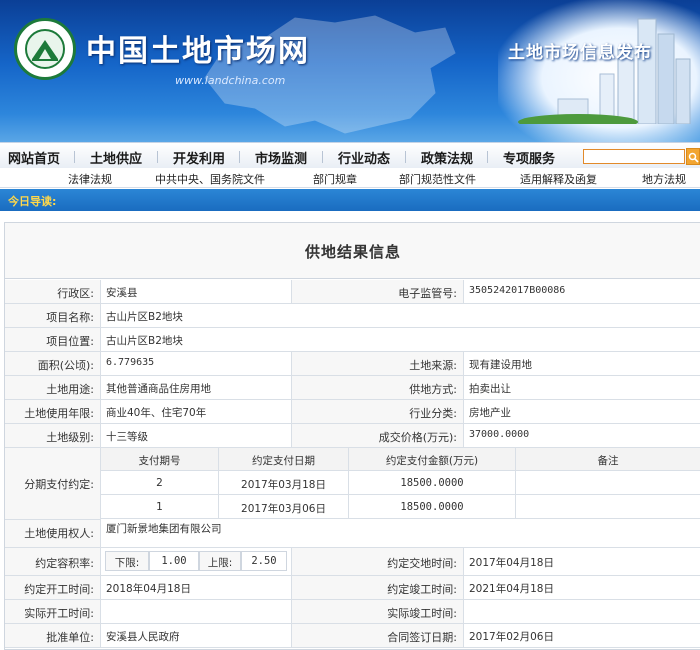 The width and height of the screenshot is (700, 650). I want to click on price-value: 37000.0000, so click(582, 436).